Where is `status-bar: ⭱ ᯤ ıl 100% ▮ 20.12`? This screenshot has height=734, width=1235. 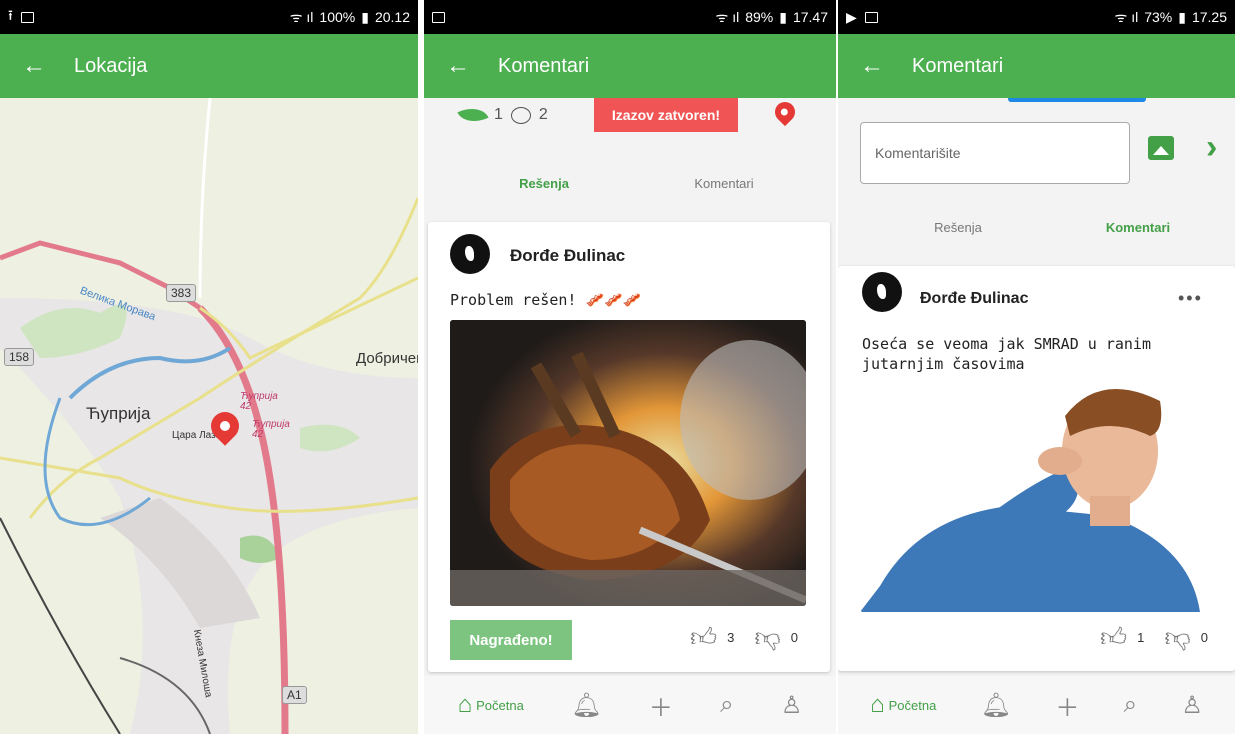
status-bar: ⭱ ᯤ ıl 100% ▮ 20.12 is located at coordinates (209, 17).